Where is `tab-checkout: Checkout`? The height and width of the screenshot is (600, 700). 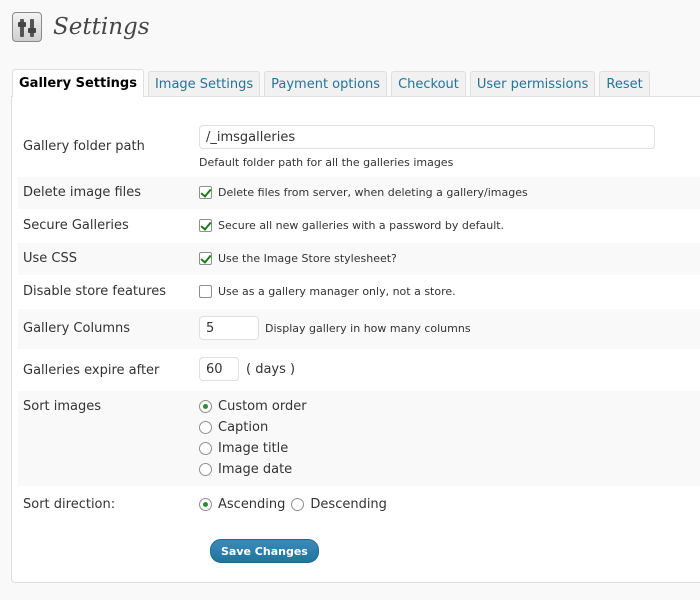
tab-checkout: Checkout is located at coordinates (428, 84).